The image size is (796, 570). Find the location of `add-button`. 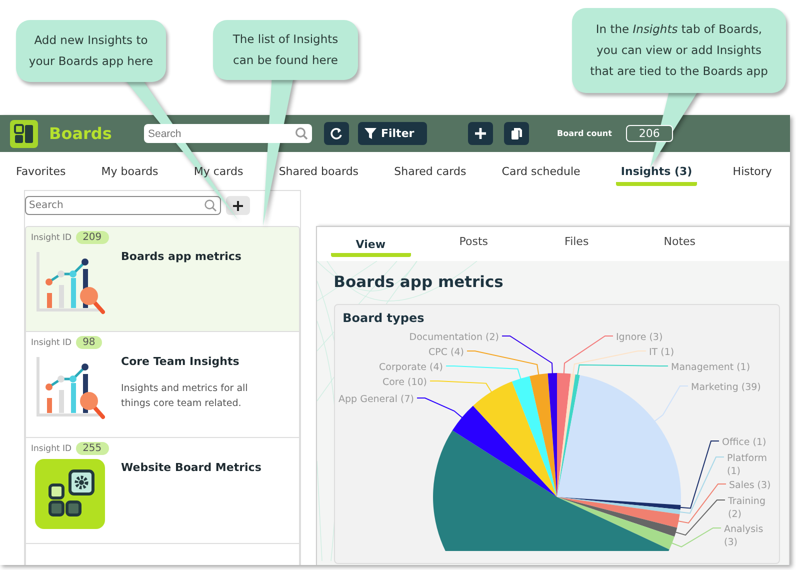

add-button is located at coordinates (480, 133).